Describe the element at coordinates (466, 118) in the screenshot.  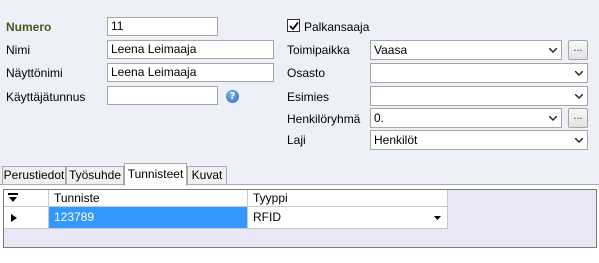
I see `henkiloryhma-combo: 0.` at that location.